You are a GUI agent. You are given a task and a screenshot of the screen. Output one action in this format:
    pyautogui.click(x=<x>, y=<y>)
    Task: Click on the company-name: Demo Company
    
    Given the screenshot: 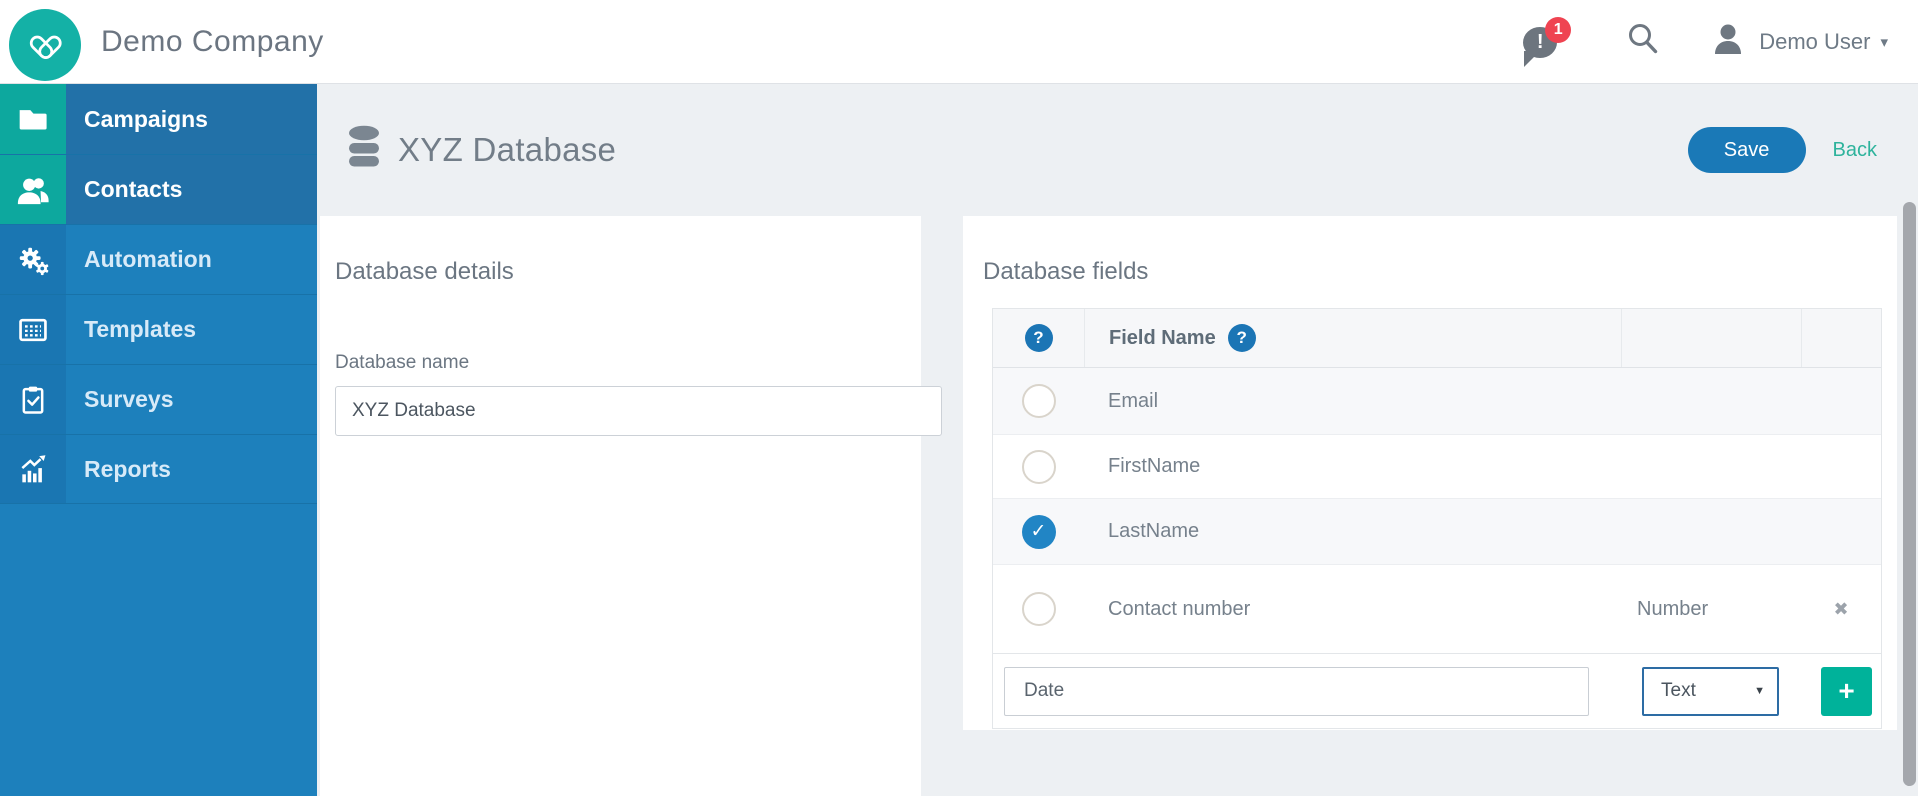 What is the action you would take?
    pyautogui.click(x=212, y=41)
    